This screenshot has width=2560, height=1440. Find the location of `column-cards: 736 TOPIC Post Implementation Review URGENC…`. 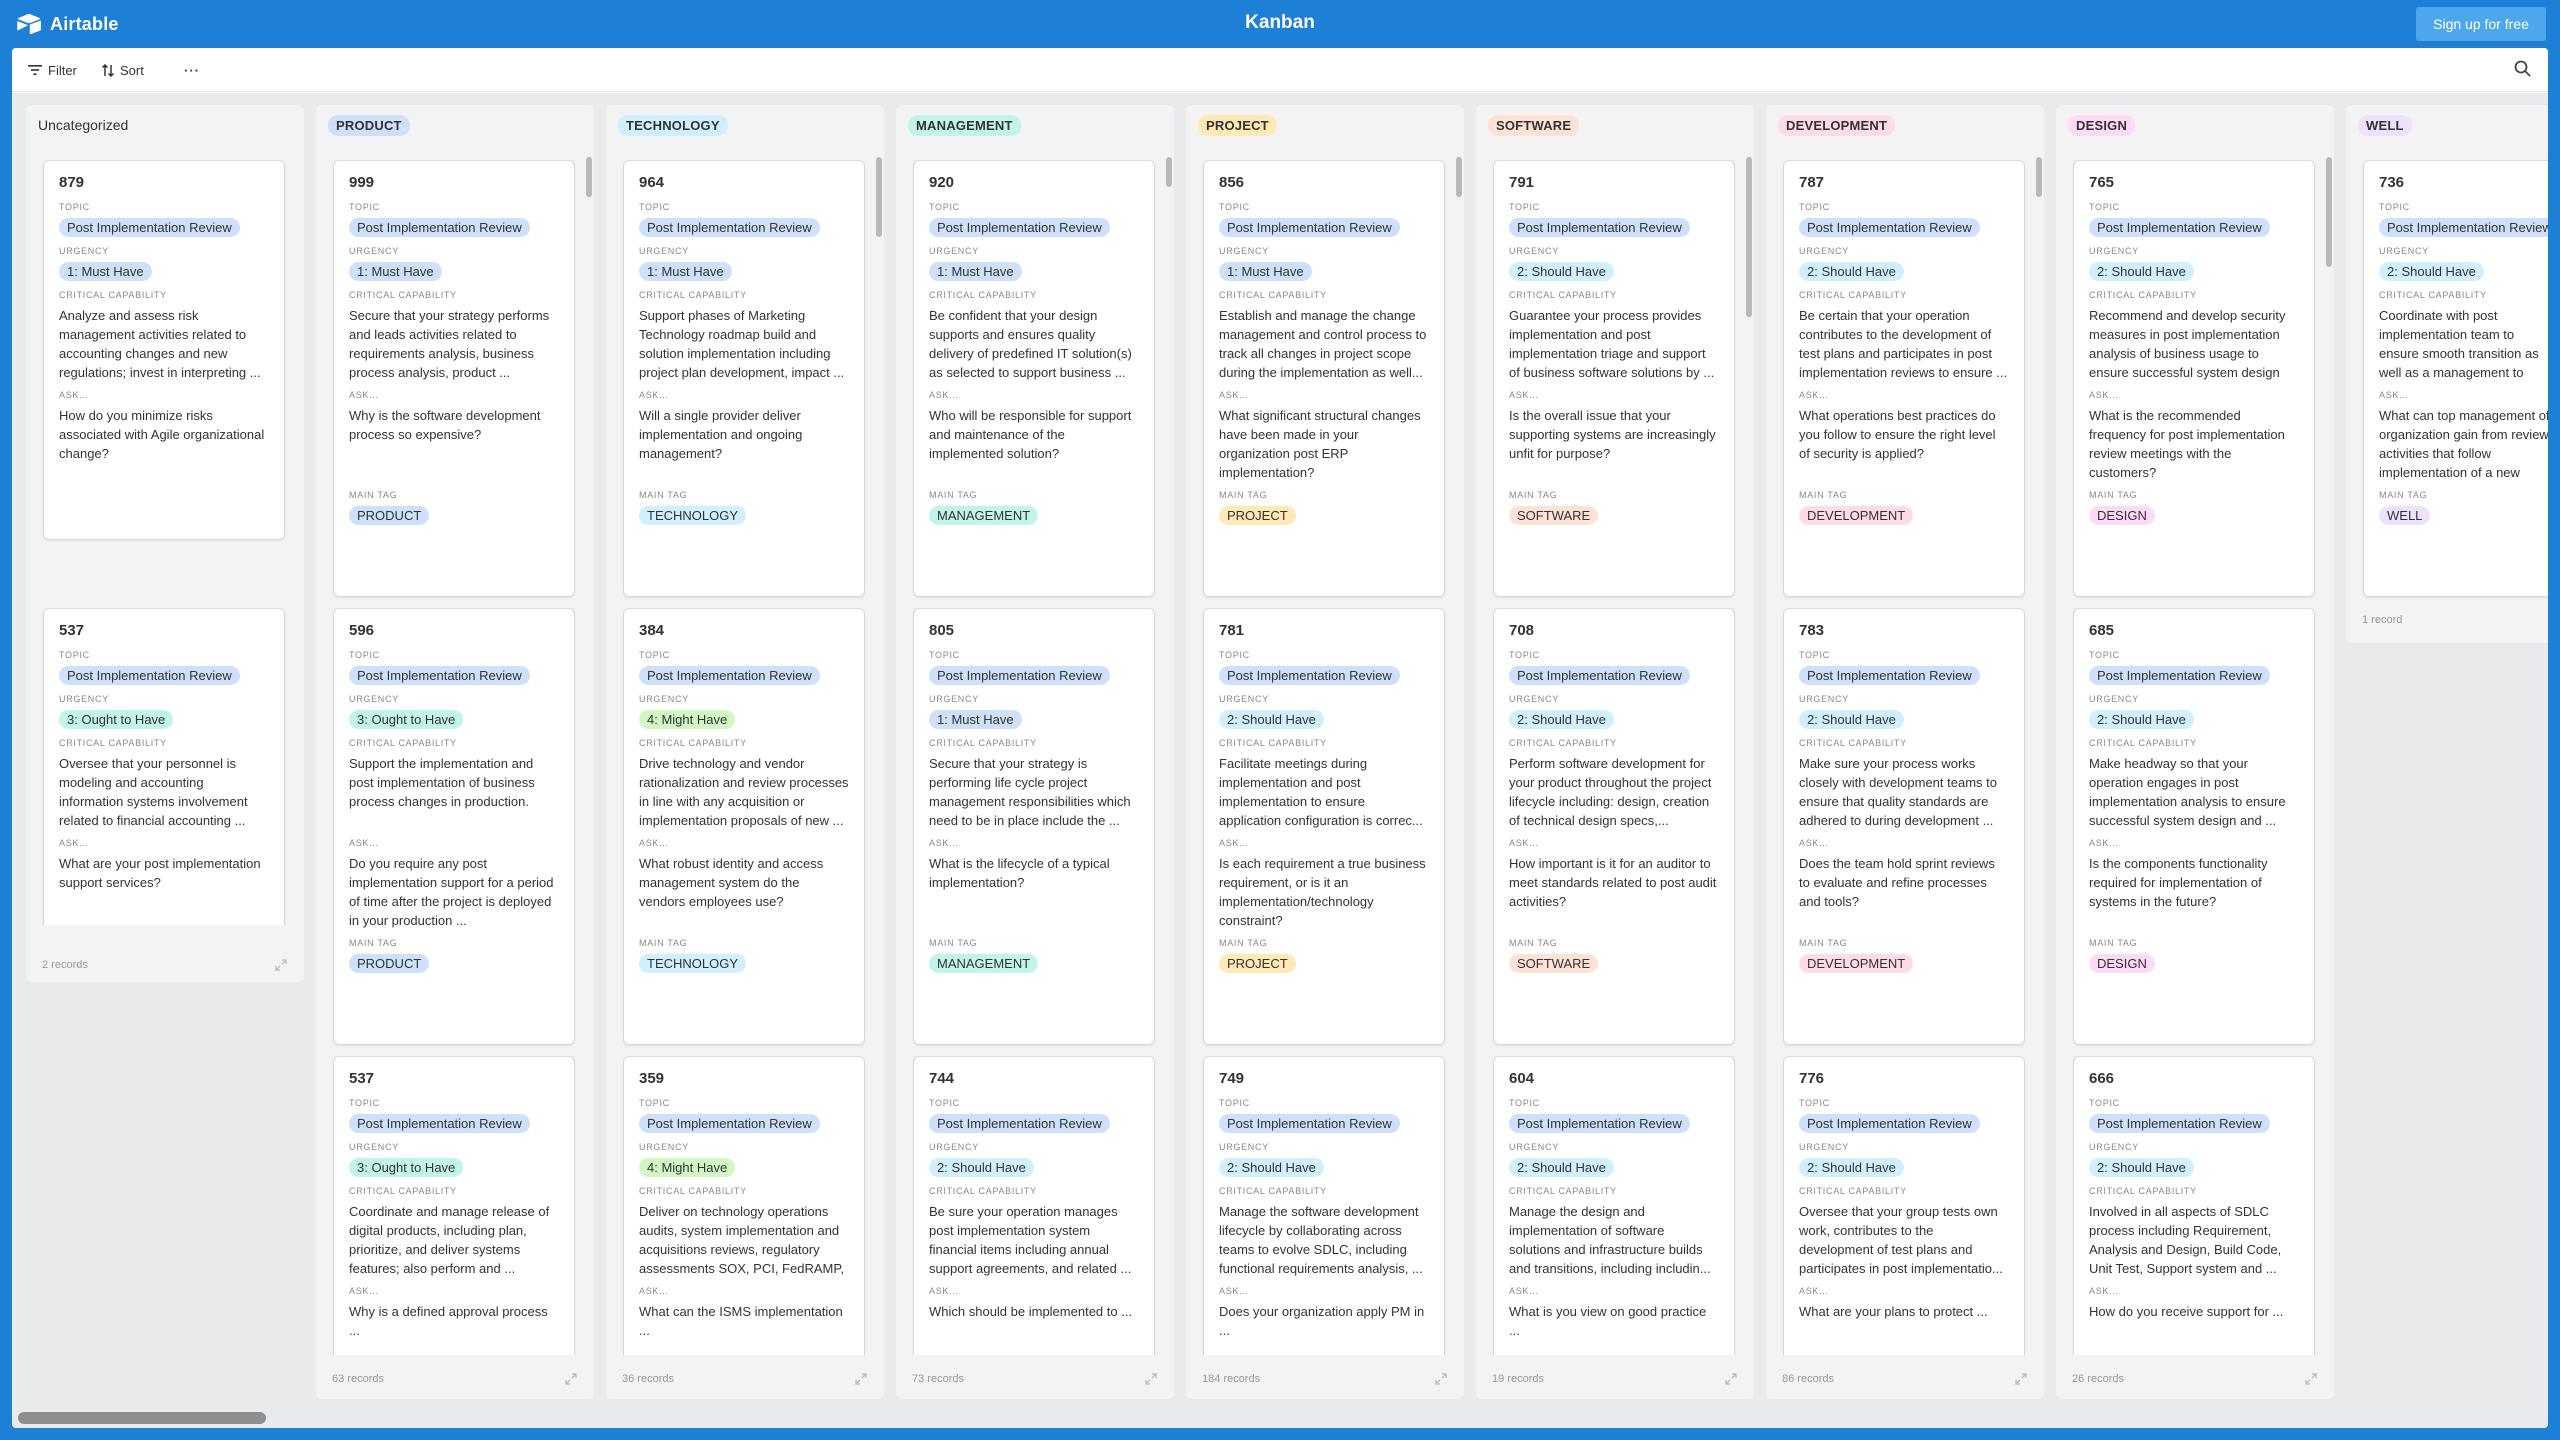

column-cards: 736 TOPIC Post Implementation Review URGENC… is located at coordinates (2447, 372).